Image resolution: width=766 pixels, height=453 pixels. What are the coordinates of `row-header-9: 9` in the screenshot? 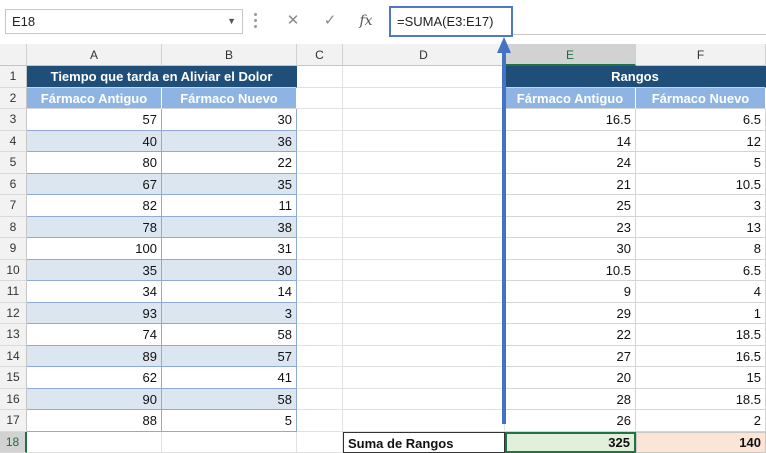 It's located at (13, 249).